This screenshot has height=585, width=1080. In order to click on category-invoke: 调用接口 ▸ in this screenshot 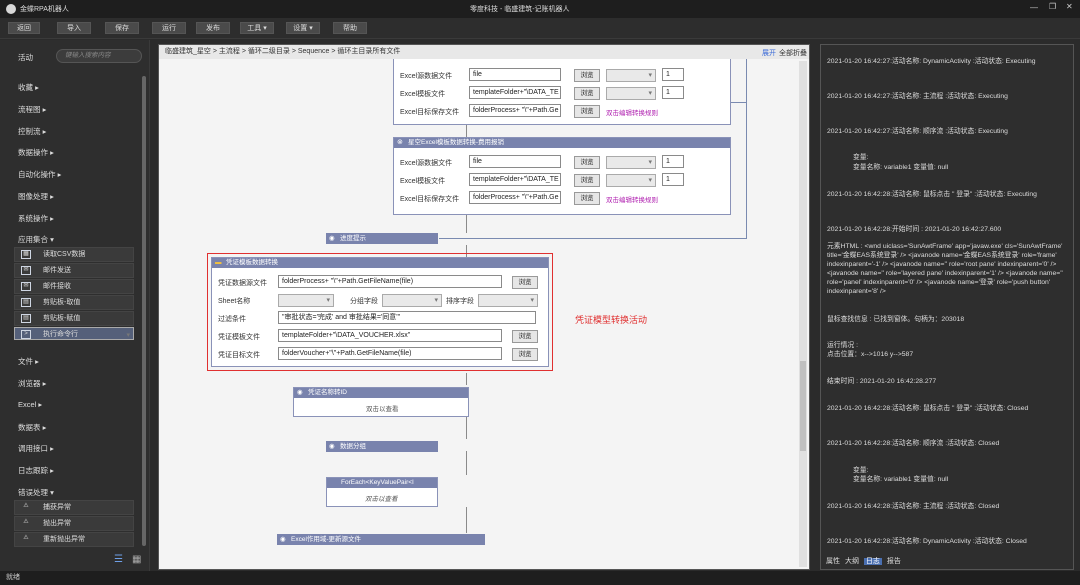, I will do `click(36, 448)`.